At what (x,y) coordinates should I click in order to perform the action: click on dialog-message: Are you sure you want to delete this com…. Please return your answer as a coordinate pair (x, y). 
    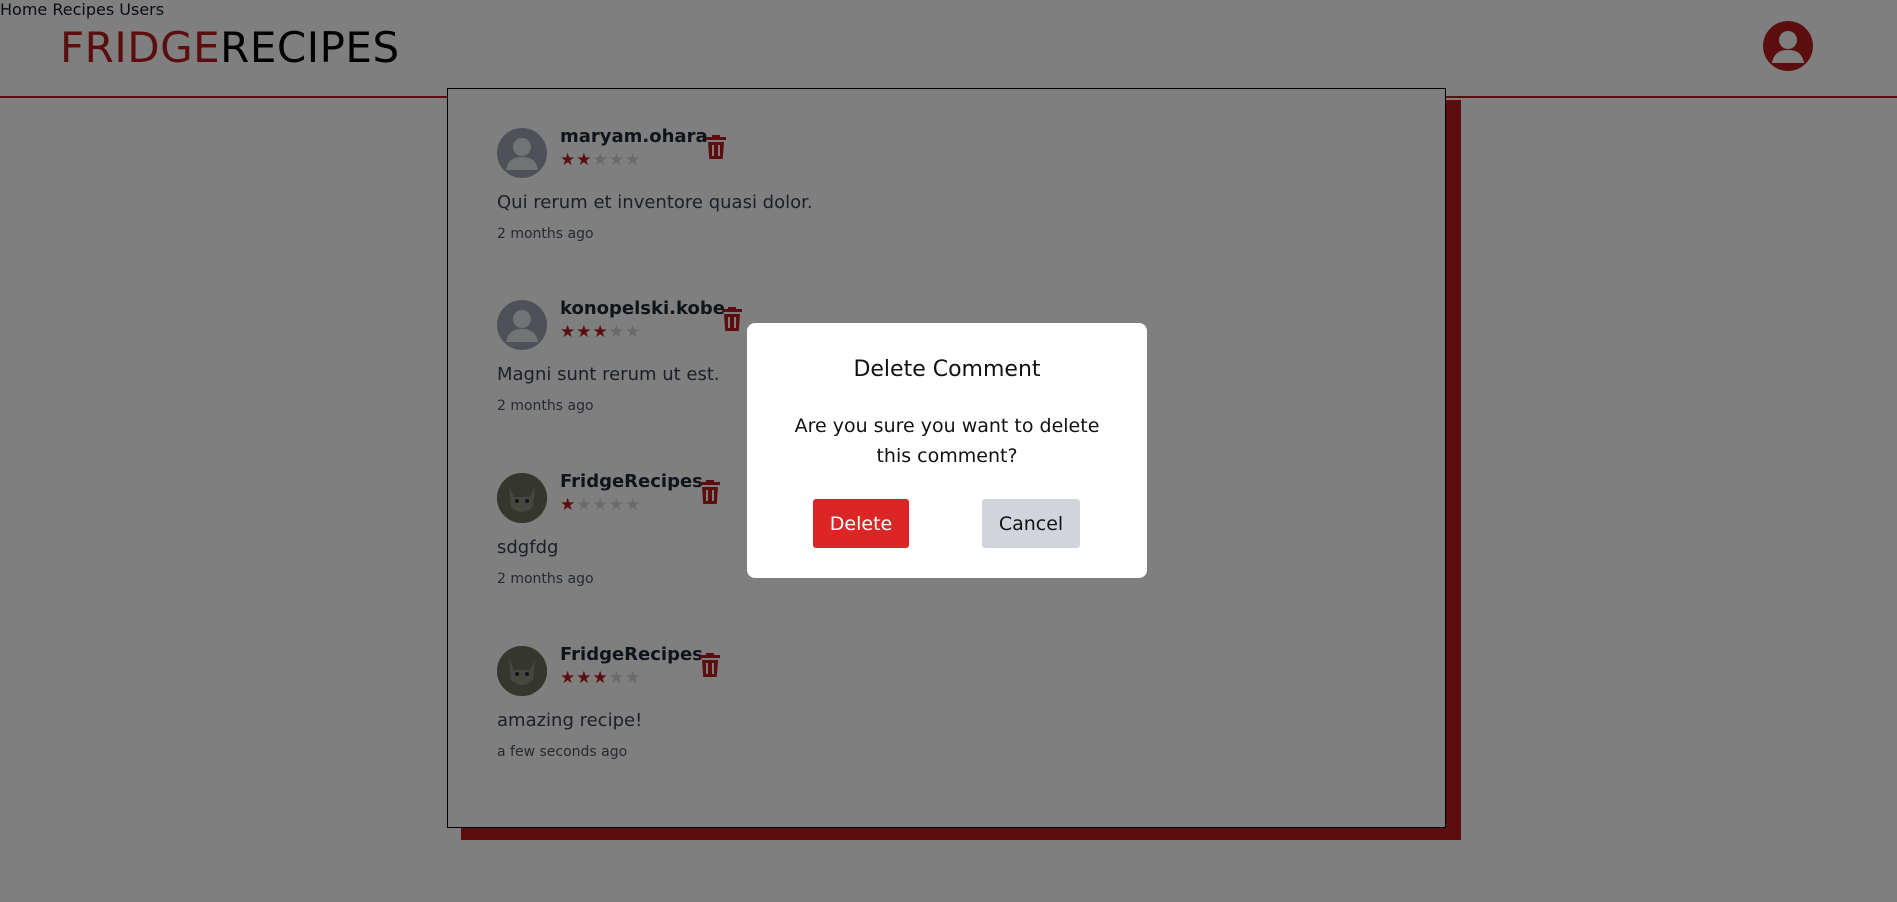
    Looking at the image, I should click on (947, 441).